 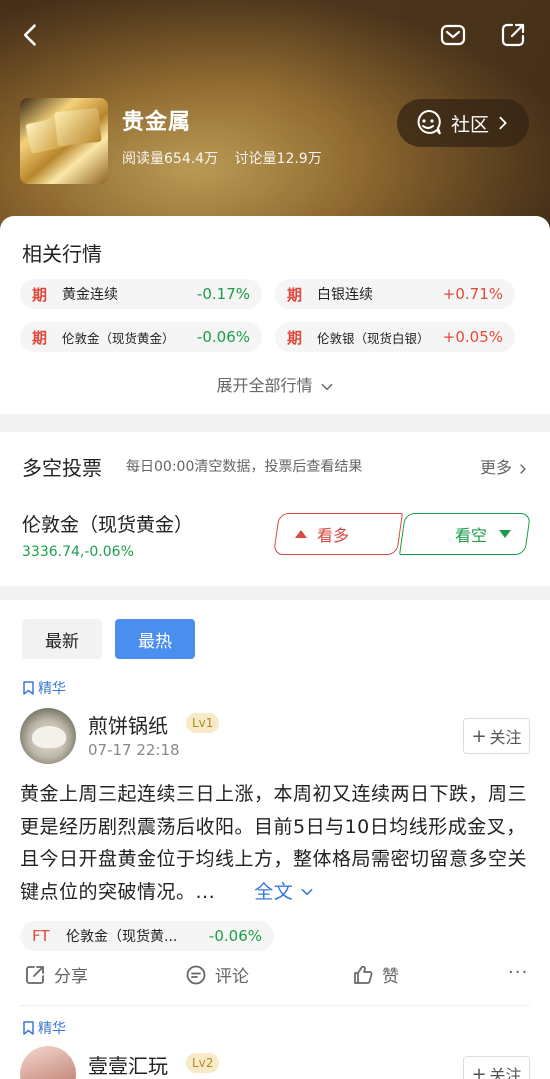 I want to click on bear-label: 看空, so click(x=470, y=535).